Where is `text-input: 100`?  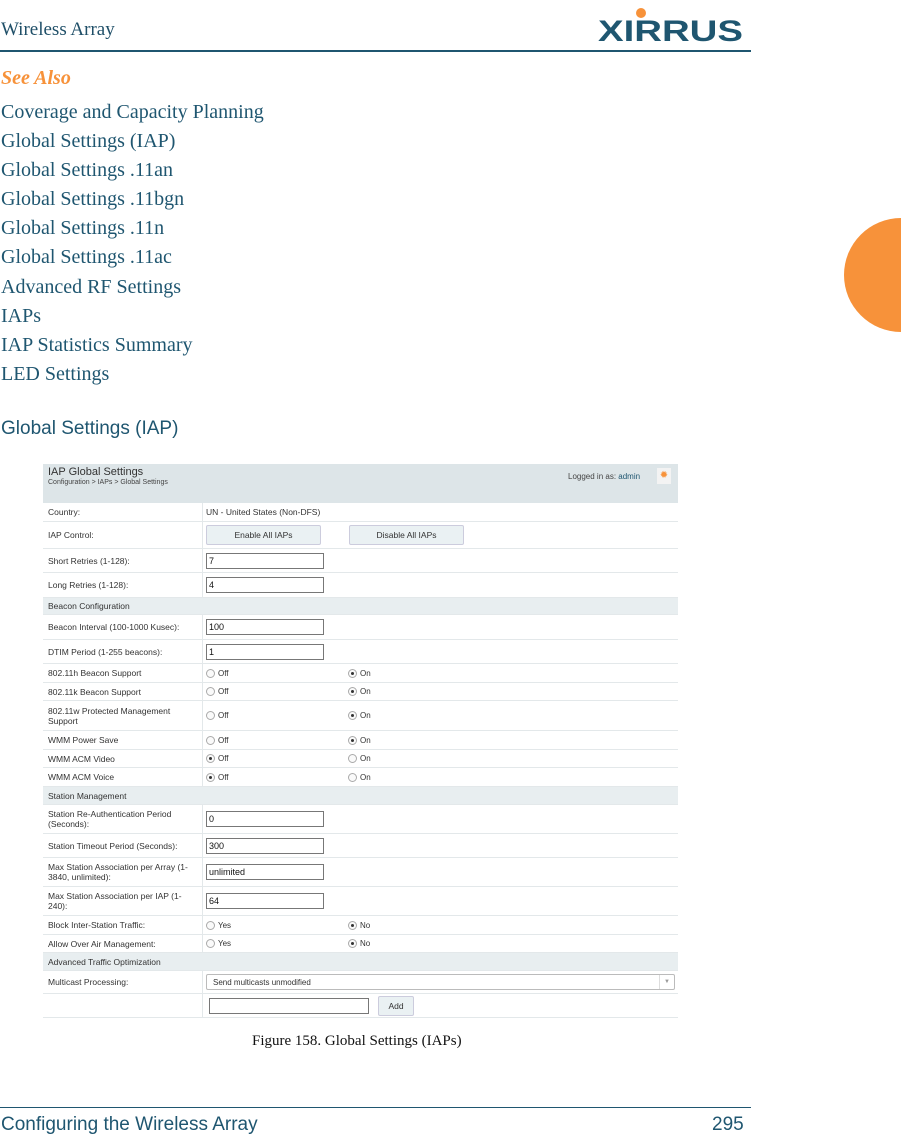 text-input: 100 is located at coordinates (265, 627).